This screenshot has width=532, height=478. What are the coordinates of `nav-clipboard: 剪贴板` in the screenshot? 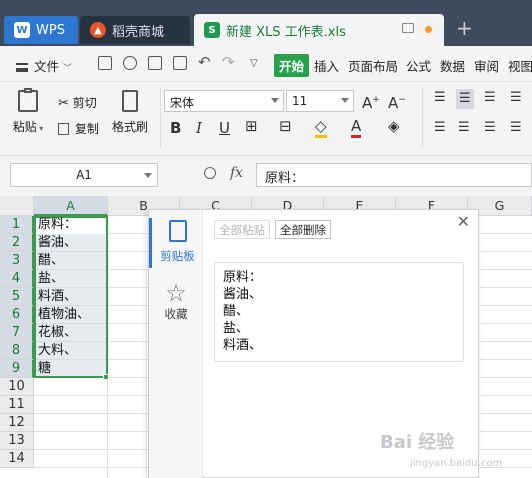 It's located at (176, 243).